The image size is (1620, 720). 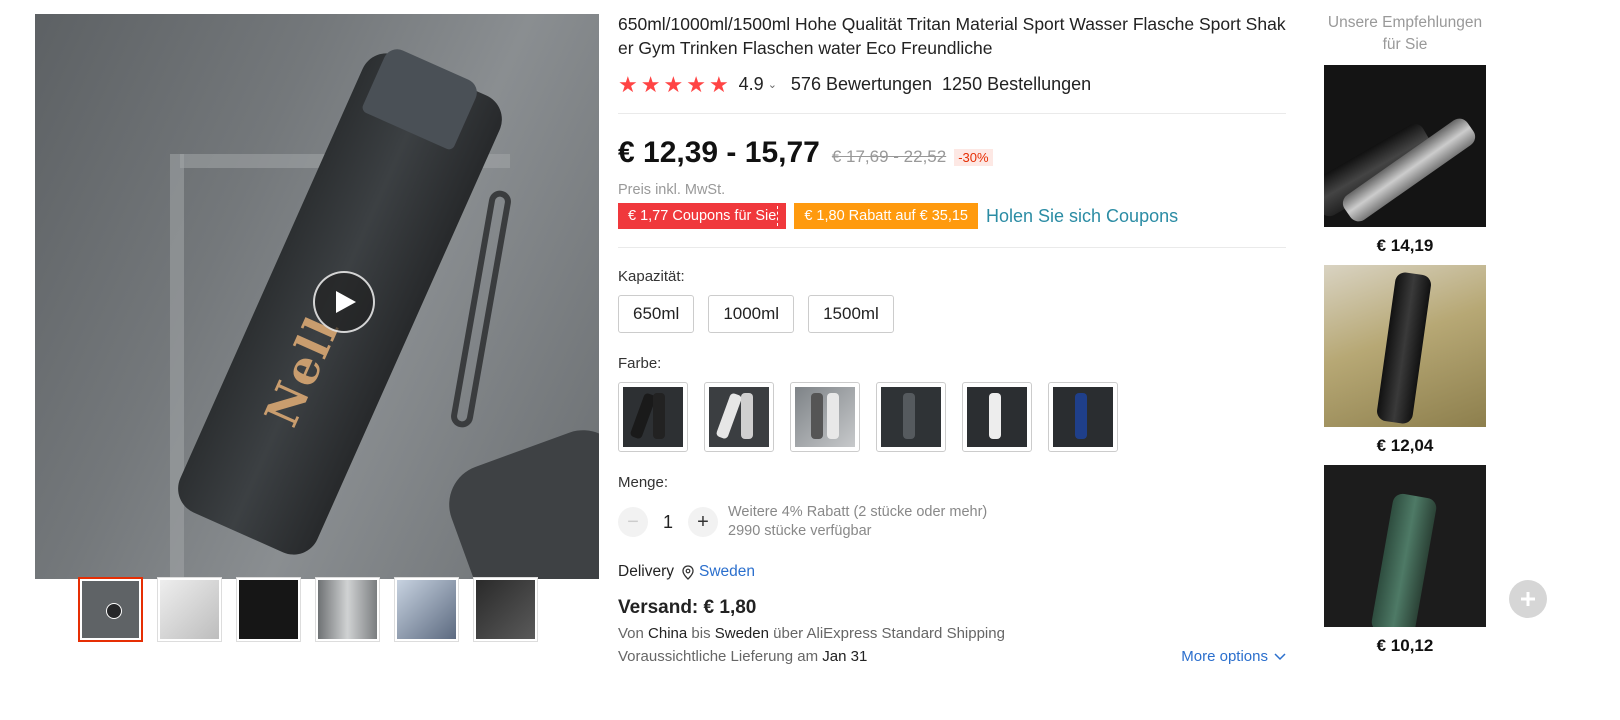 I want to click on plus-icon, so click(x=1528, y=599).